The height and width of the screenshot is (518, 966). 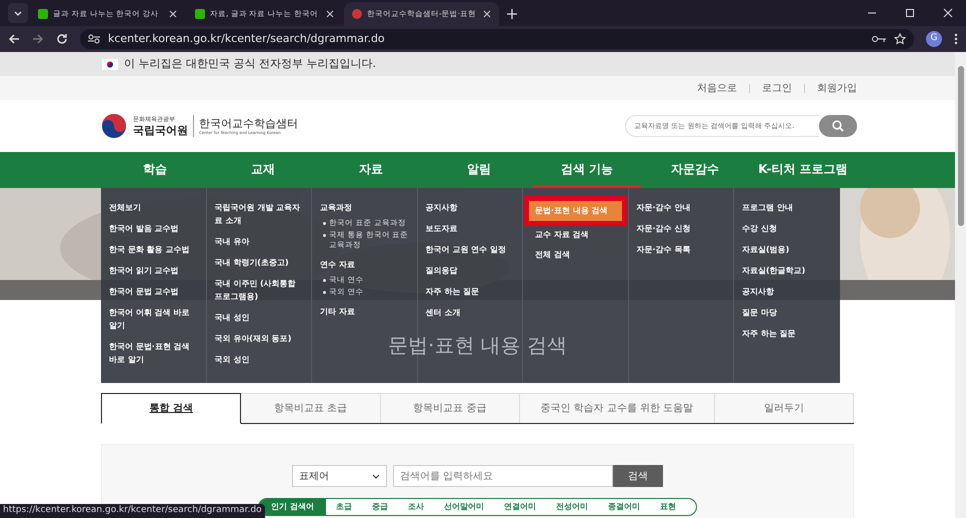 What do you see at coordinates (246, 38) in the screenshot?
I see `url-text: kcenter.korean.go.kr/kcenter/search/dgrammar.do` at bounding box center [246, 38].